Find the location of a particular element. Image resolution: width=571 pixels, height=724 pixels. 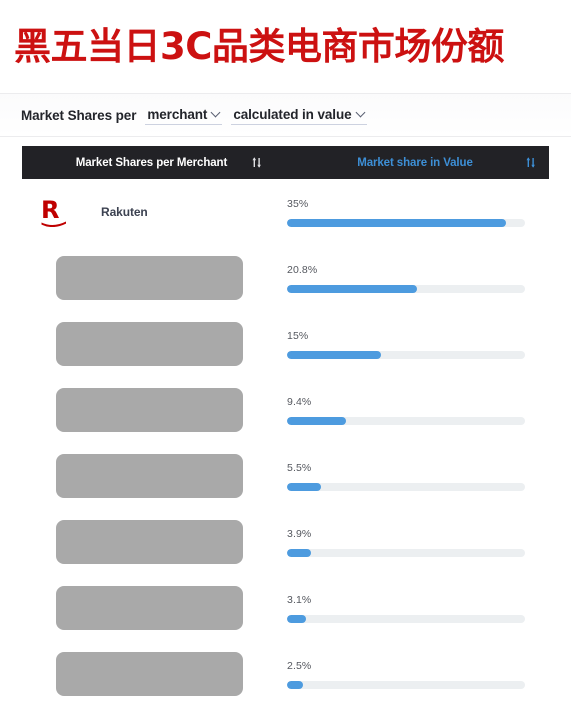

market-share-cell: 3.9% is located at coordinates (415, 542).